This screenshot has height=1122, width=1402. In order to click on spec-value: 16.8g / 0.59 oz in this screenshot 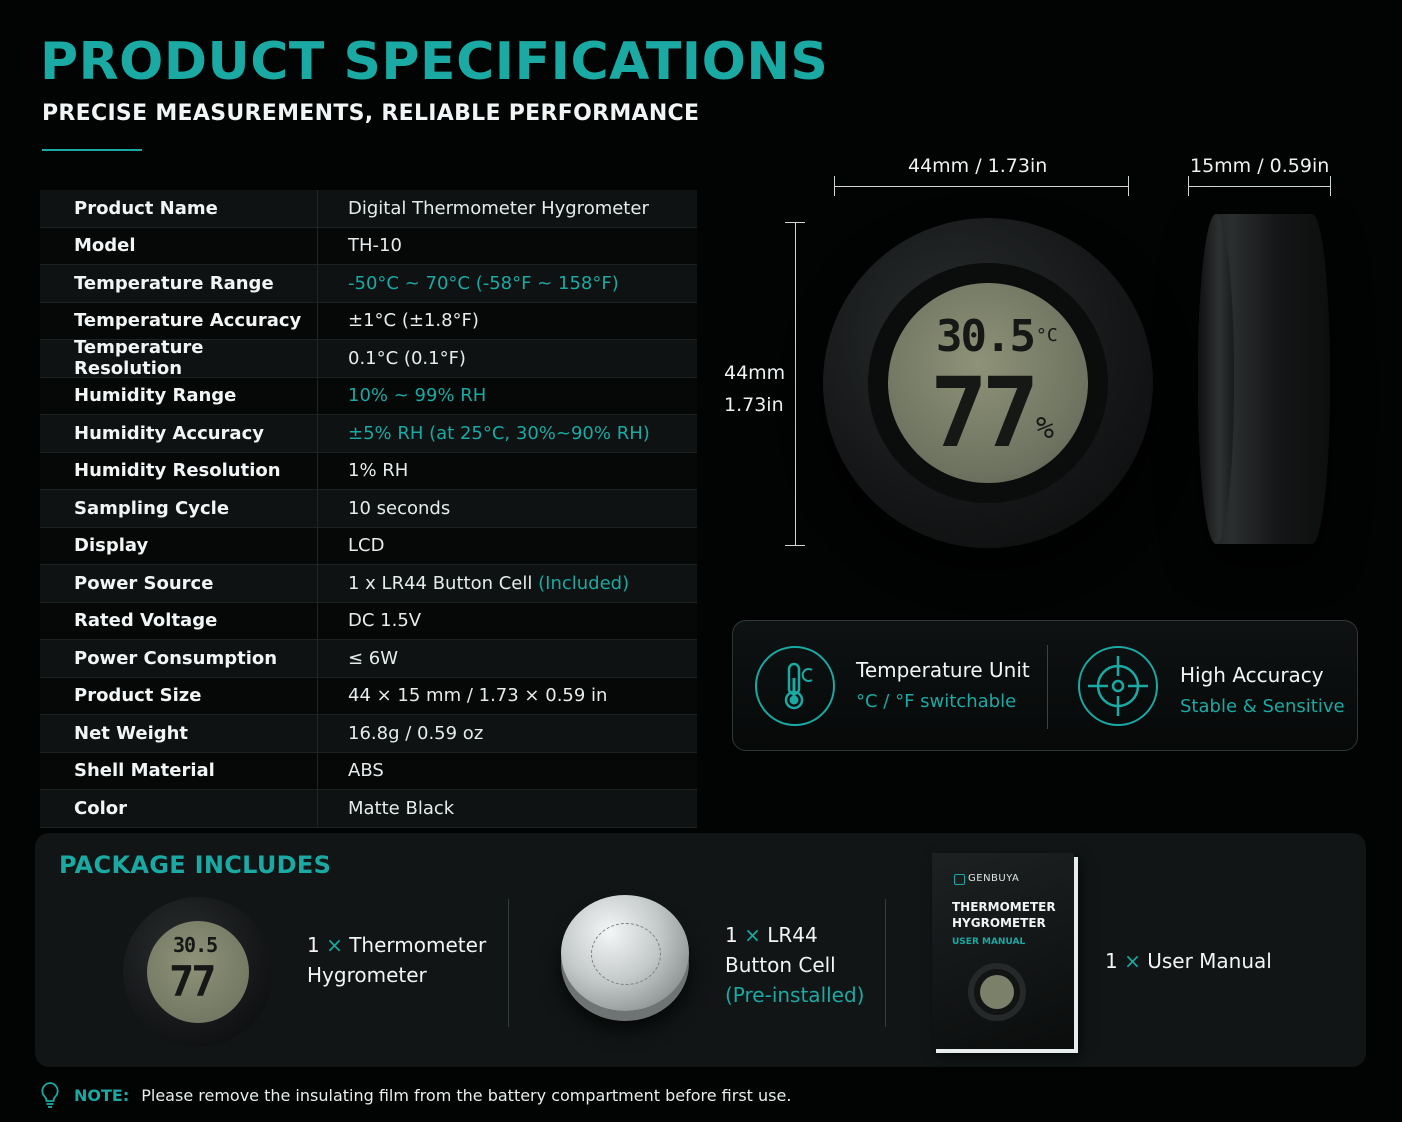, I will do `click(416, 733)`.